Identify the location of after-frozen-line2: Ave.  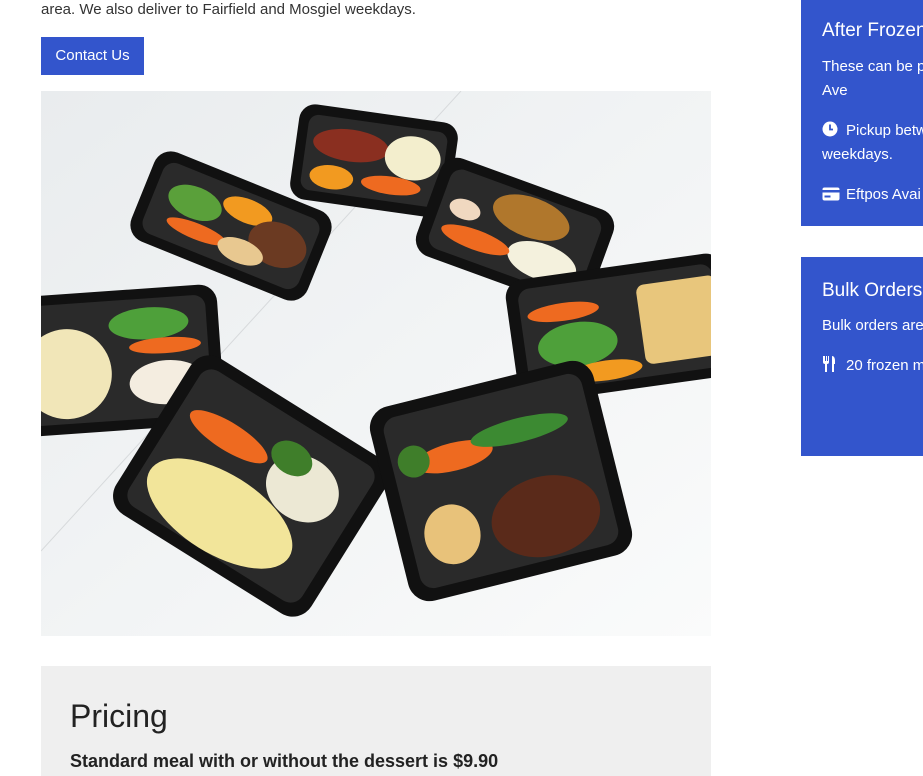
(835, 90).